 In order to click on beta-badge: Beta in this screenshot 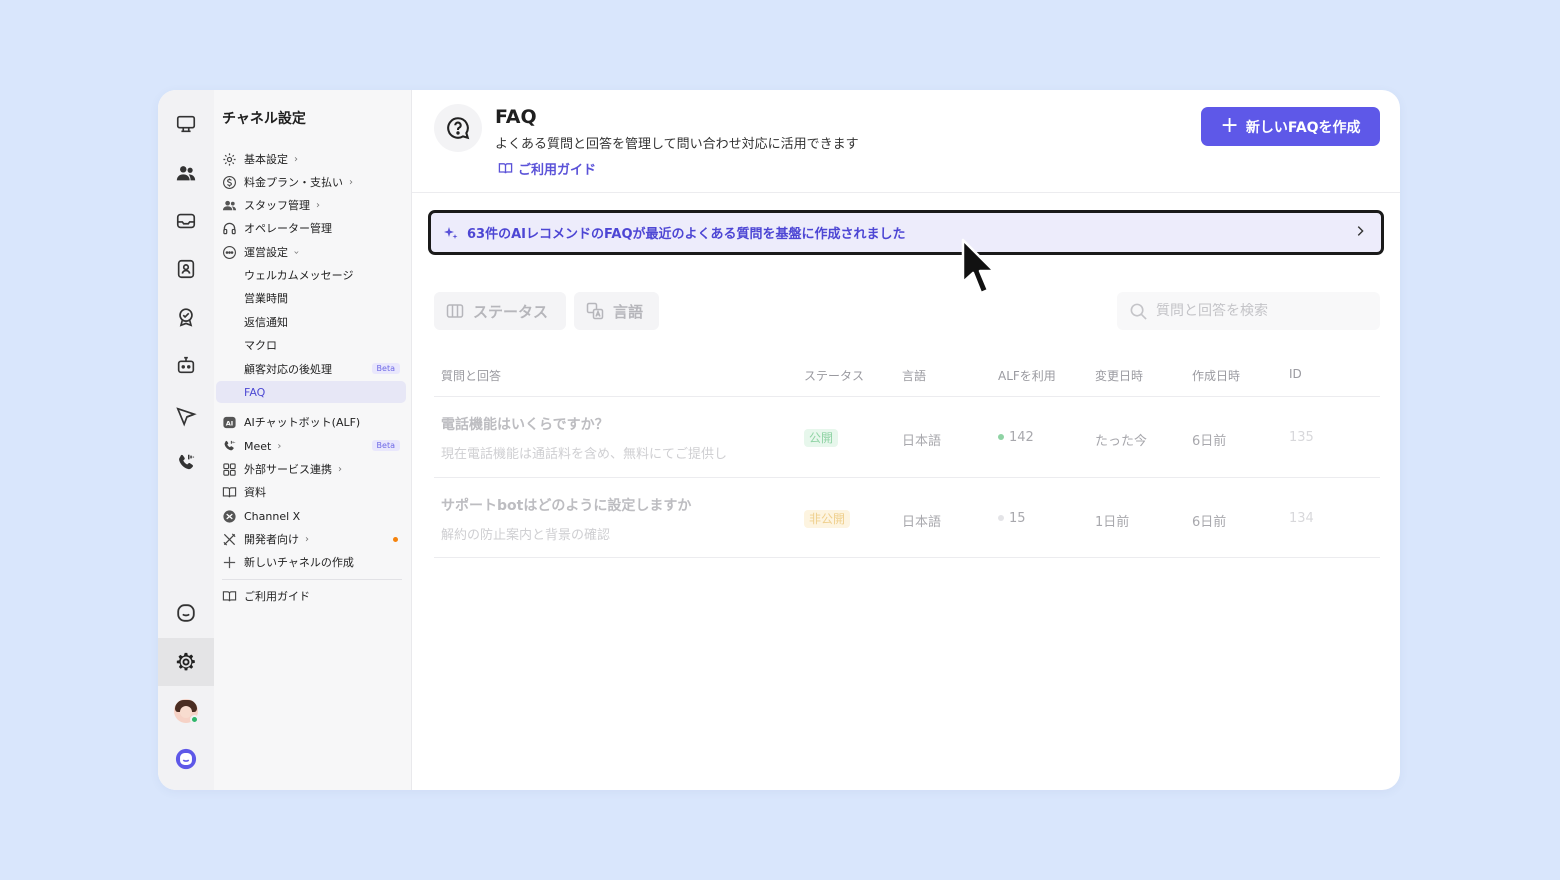, I will do `click(385, 445)`.